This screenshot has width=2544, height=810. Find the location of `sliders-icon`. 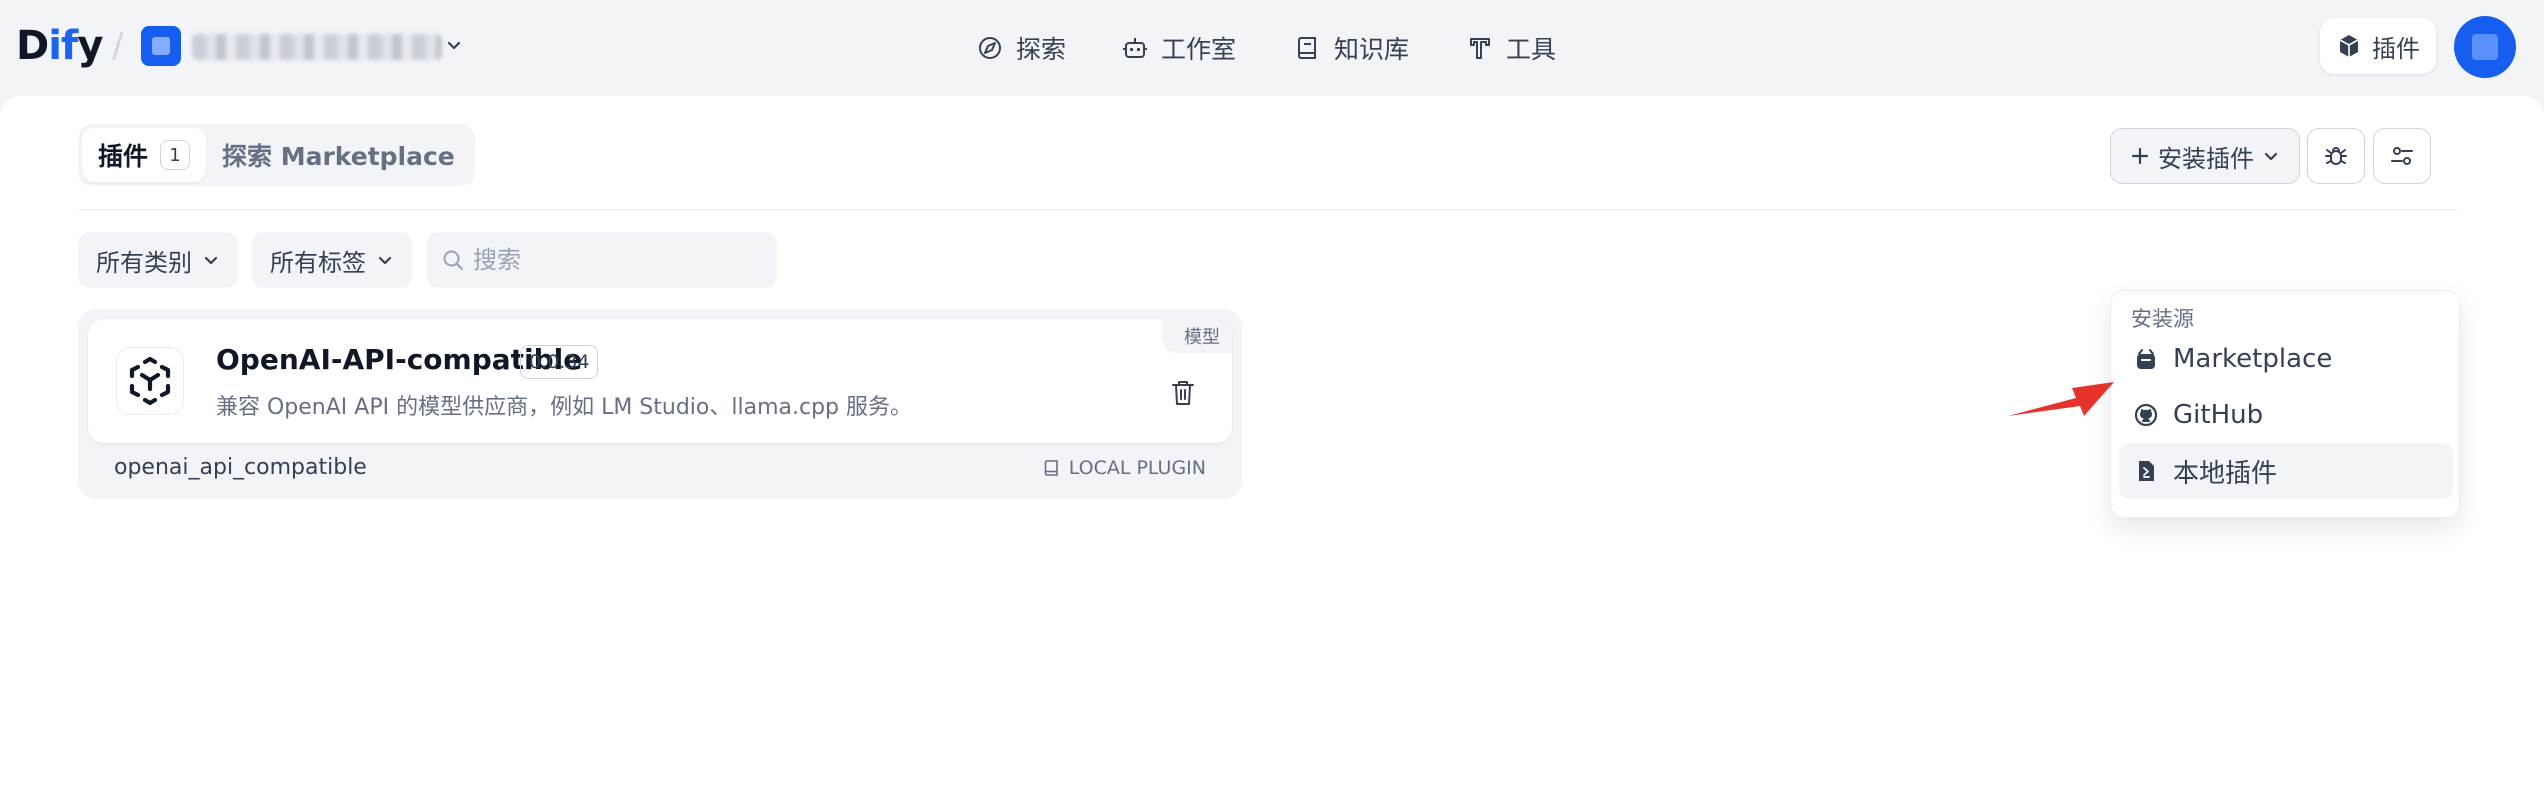

sliders-icon is located at coordinates (2402, 156).